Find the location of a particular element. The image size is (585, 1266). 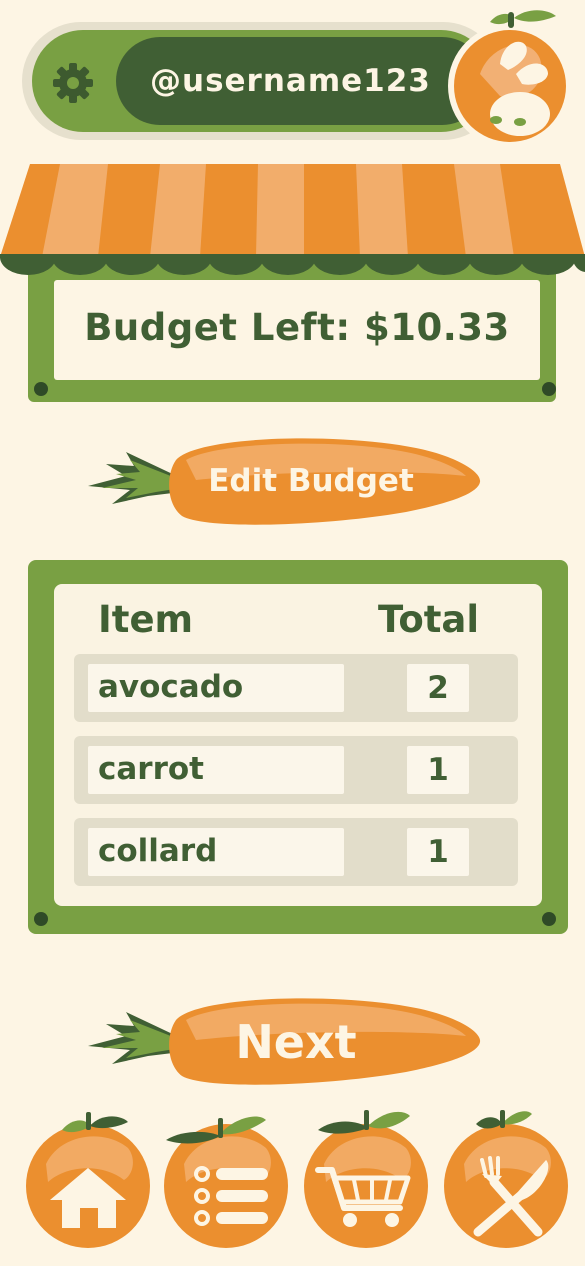

edit-budget-label: Edit Budget is located at coordinates (311, 481).